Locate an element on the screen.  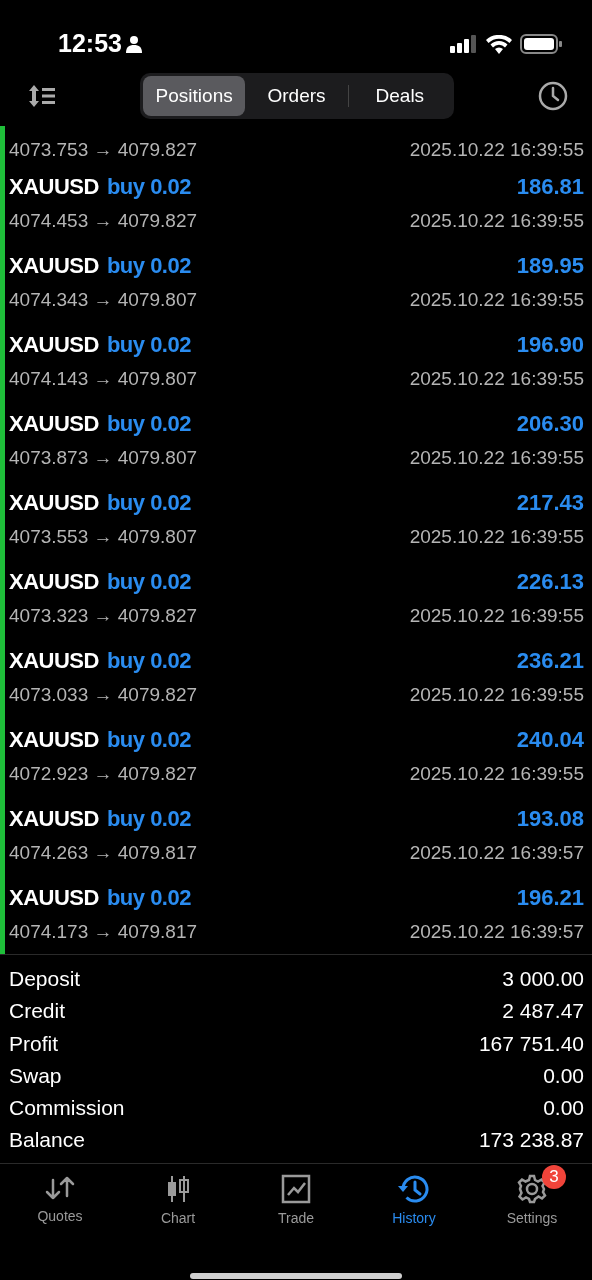
segment-tab: Positions is located at coordinates (194, 96).